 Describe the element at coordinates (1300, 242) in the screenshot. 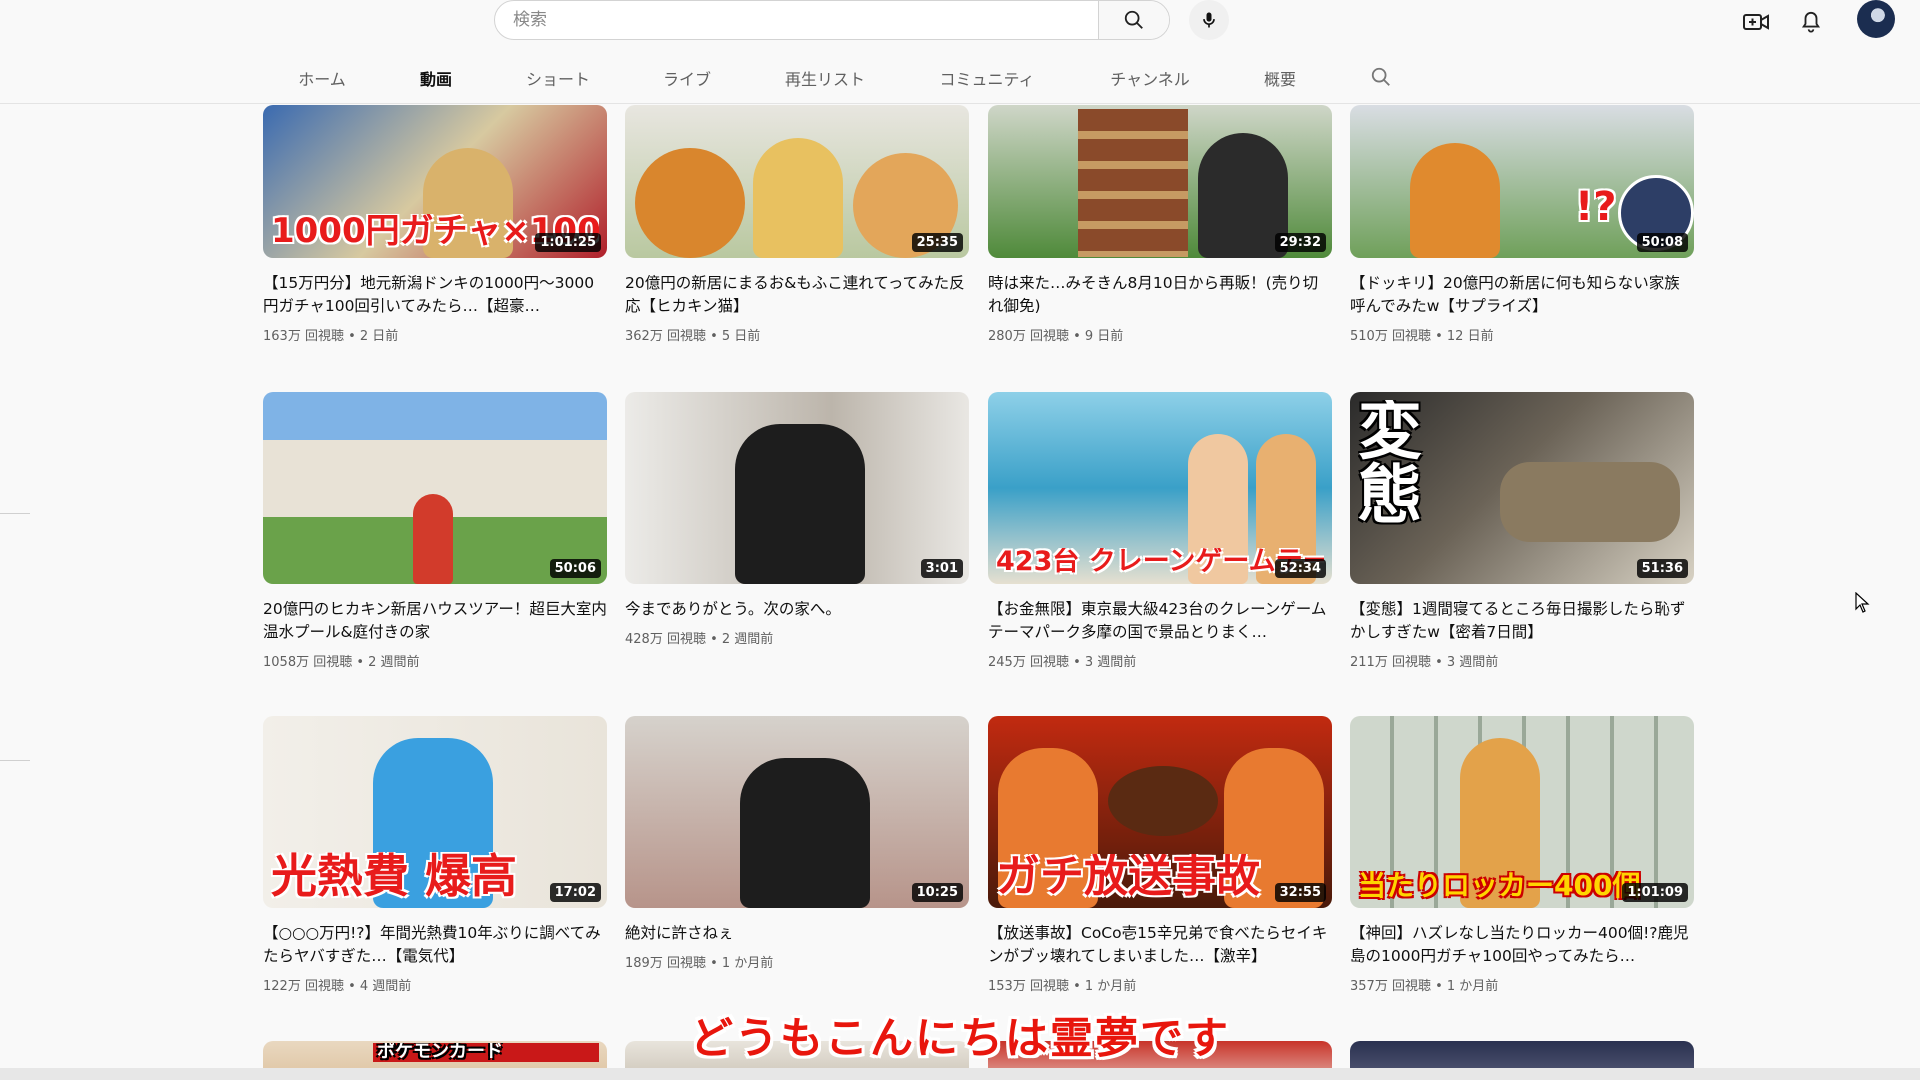

I see `video-duration: 29:32` at that location.